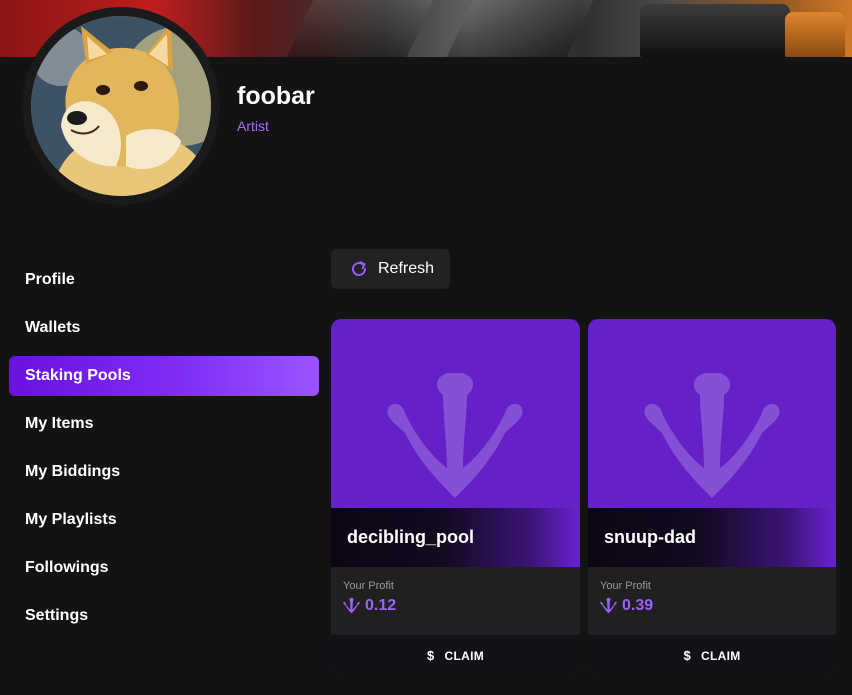 This screenshot has width=852, height=695. Describe the element at coordinates (455, 606) in the screenshot. I see `profit-value: 0.12` at that location.